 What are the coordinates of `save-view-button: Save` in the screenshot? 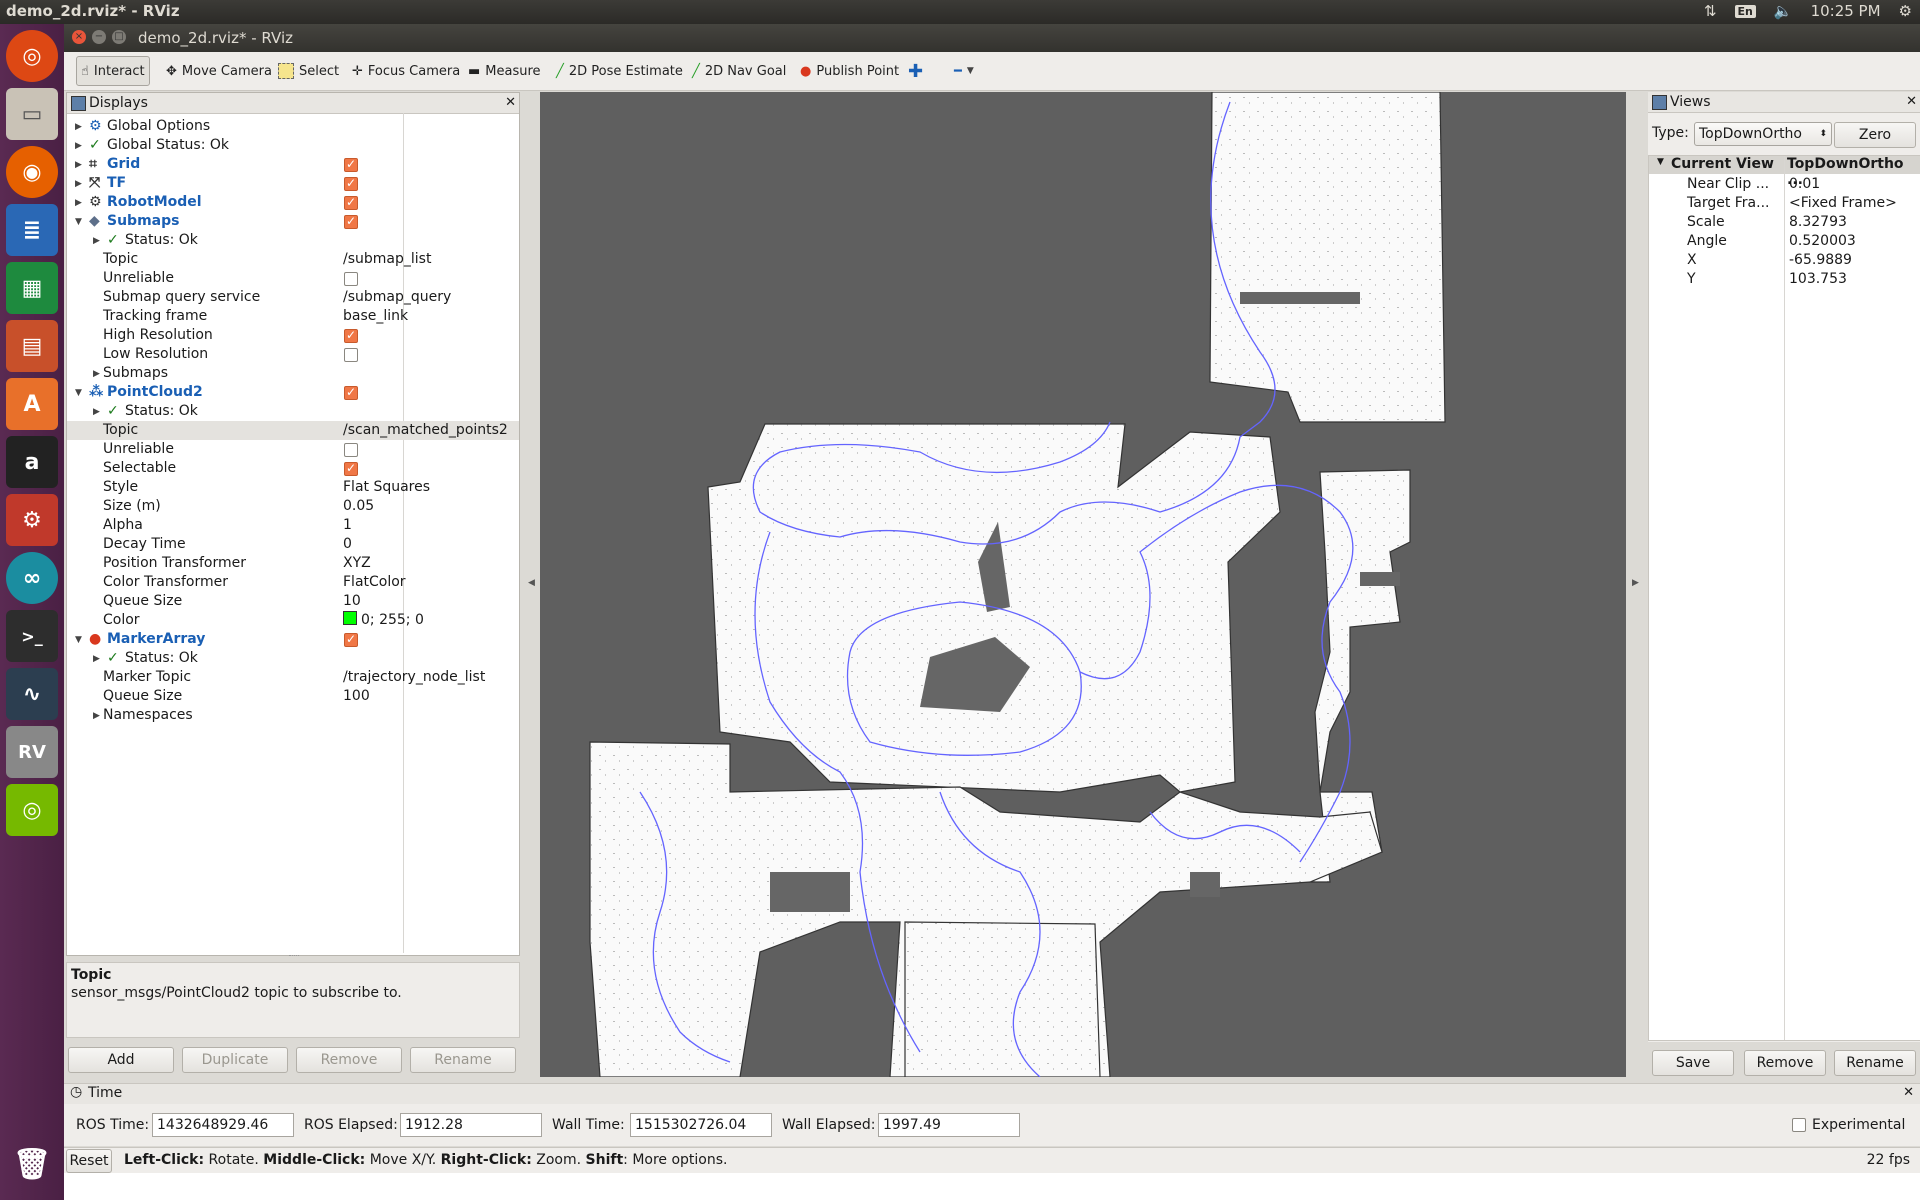 It's located at (1693, 1063).